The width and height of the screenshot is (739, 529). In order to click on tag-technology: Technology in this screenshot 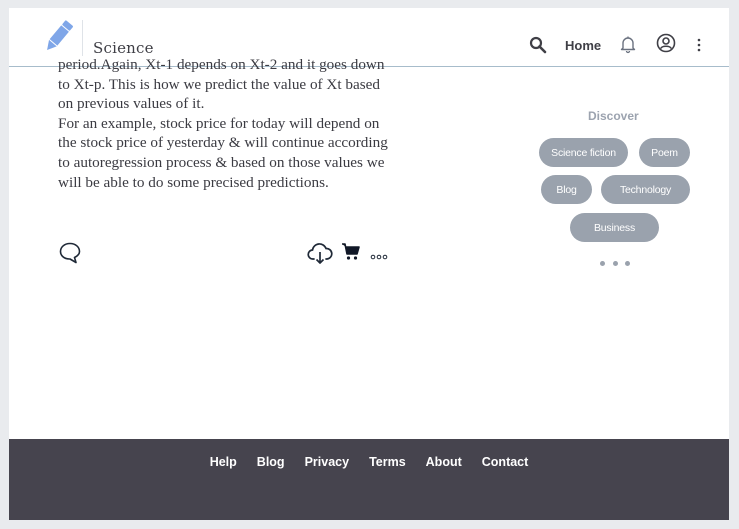, I will do `click(645, 189)`.